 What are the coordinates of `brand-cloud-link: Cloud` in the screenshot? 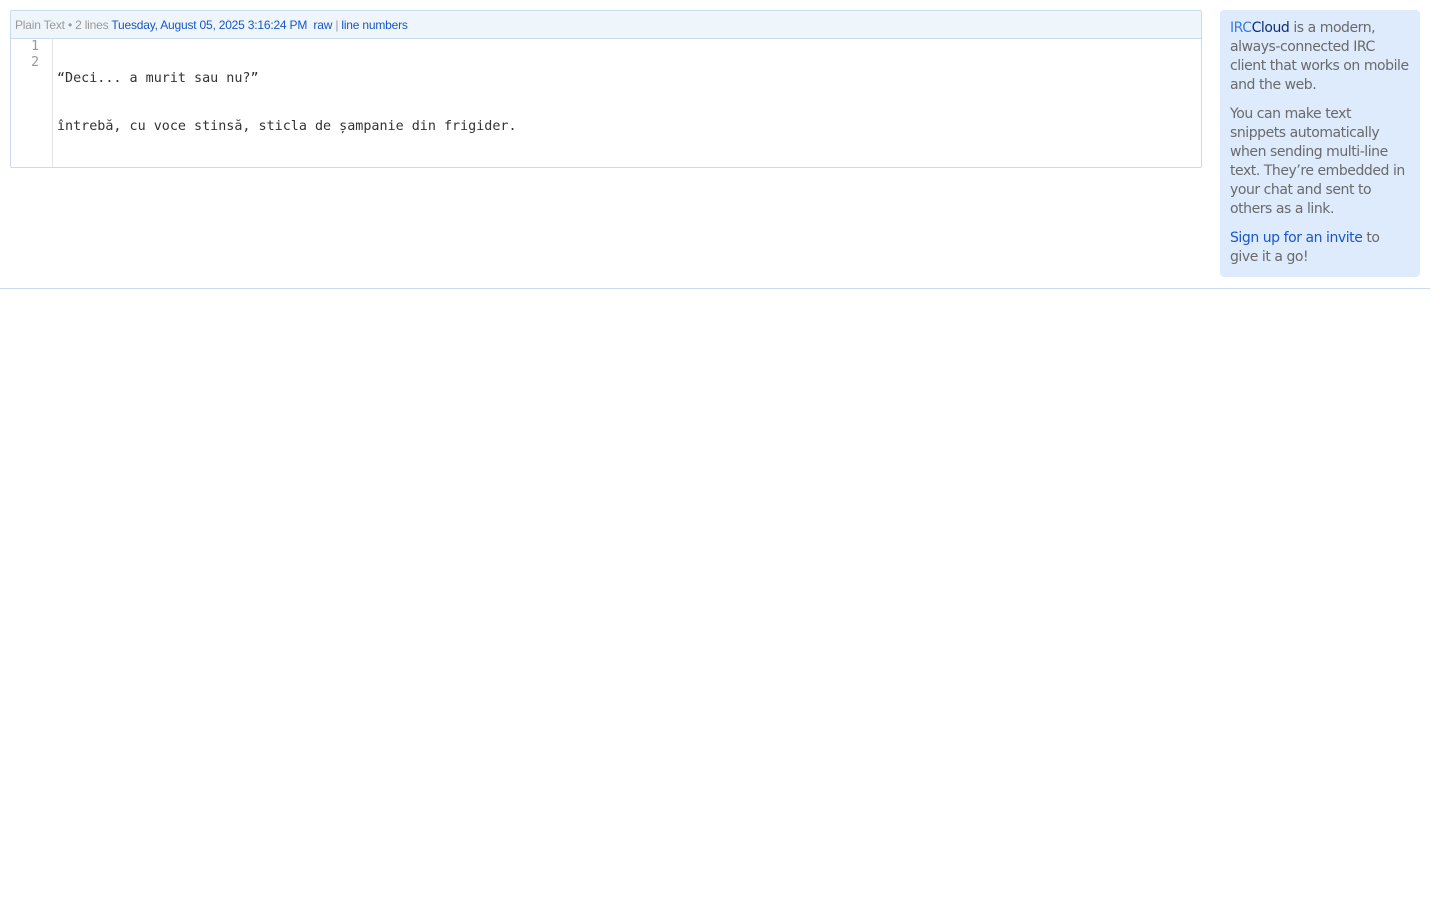 It's located at (1271, 28).